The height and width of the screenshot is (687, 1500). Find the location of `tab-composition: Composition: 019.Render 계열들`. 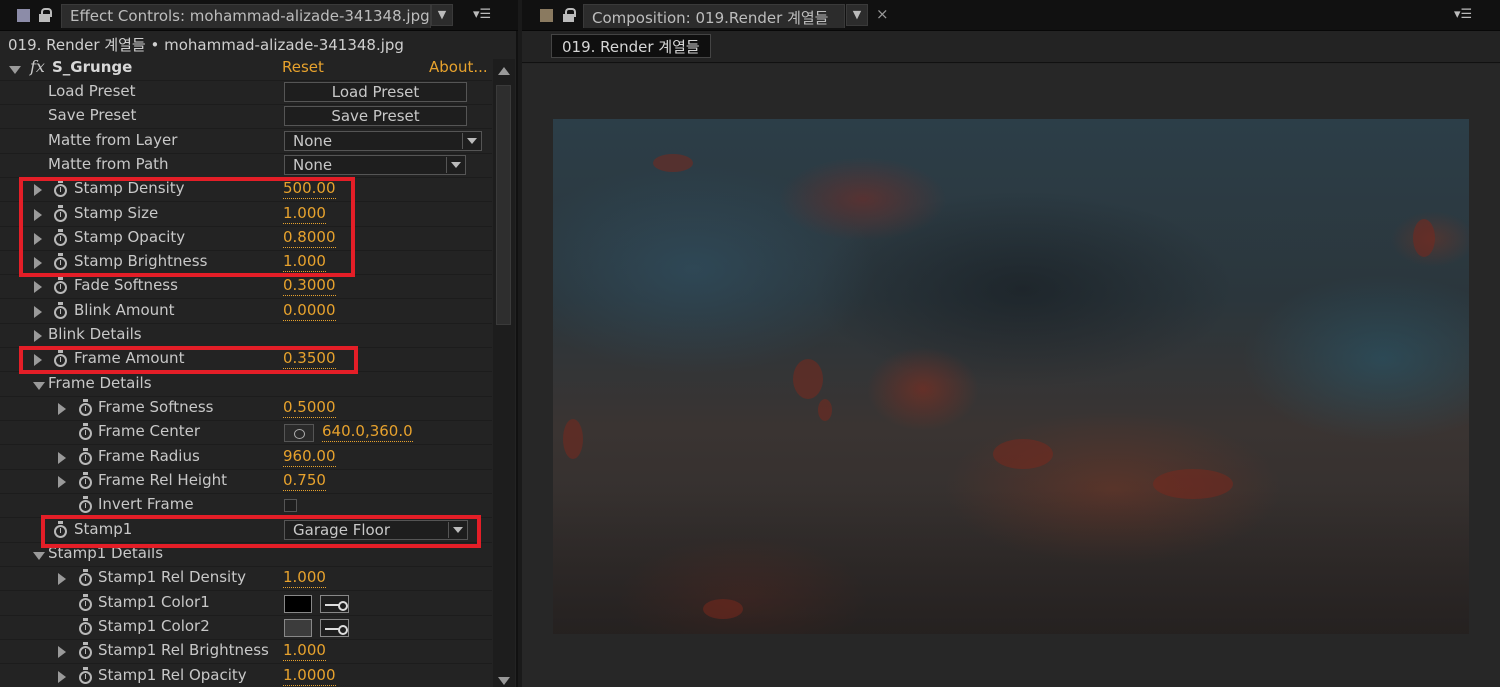

tab-composition: Composition: 019.Render 계열들 is located at coordinates (714, 16).